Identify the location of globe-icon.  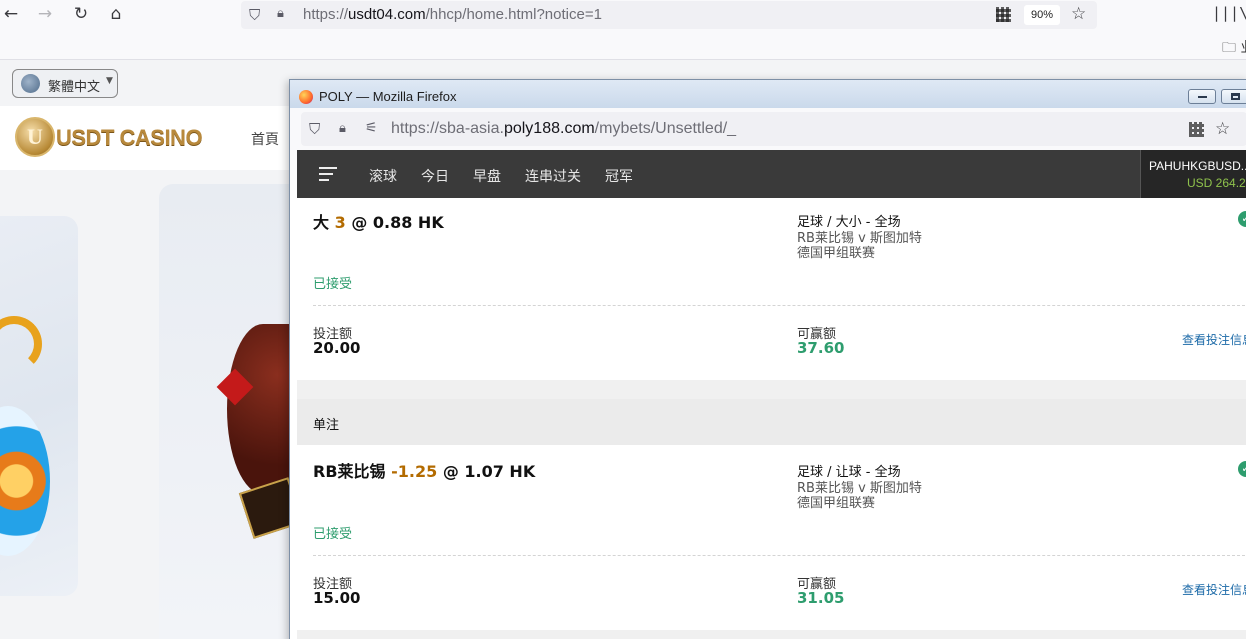
(30, 83).